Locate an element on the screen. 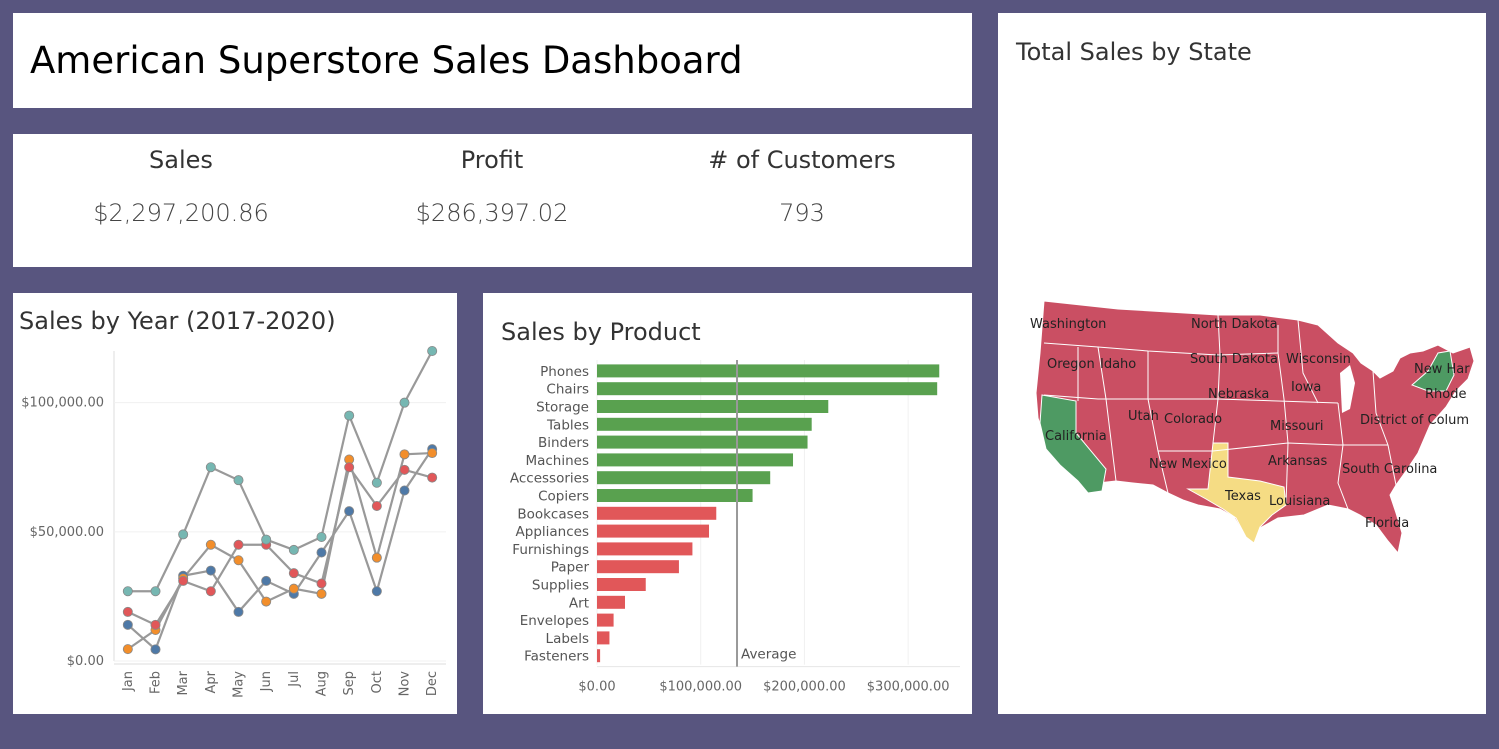  line-x-tick-label: Mar is located at coordinates (183, 682).